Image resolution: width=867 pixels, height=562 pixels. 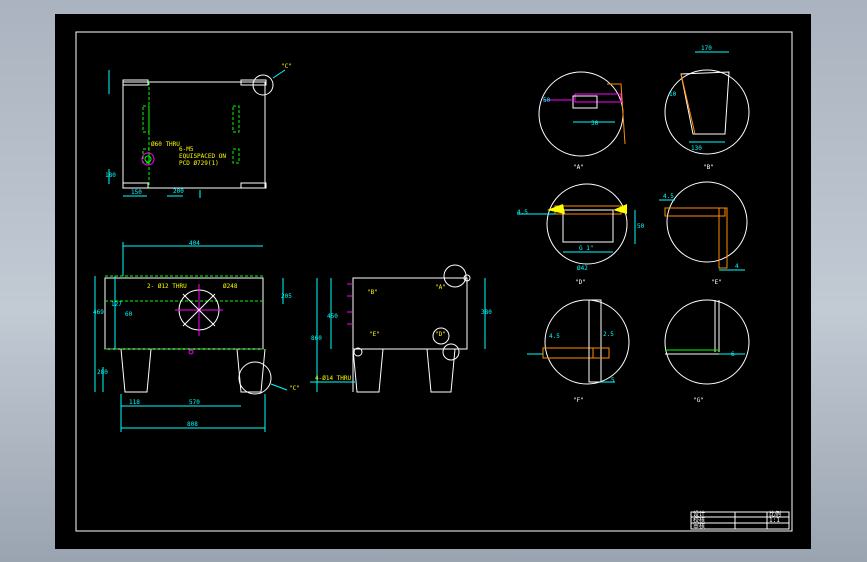 What do you see at coordinates (401, 328) in the screenshot?
I see `side-view: "B" "A" "E" "D" 860 450 380 4-Ø14 THRU` at bounding box center [401, 328].